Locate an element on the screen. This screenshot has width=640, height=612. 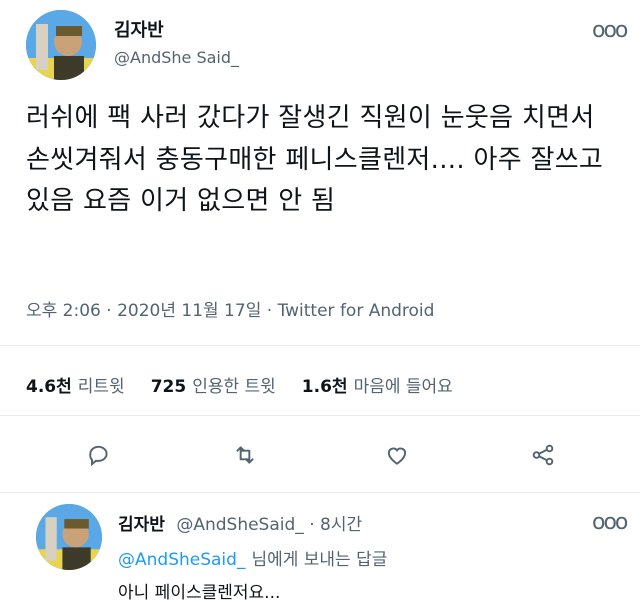
replying-to: @AndSheSaid_ 님에게 보내는 답글 is located at coordinates (252, 557).